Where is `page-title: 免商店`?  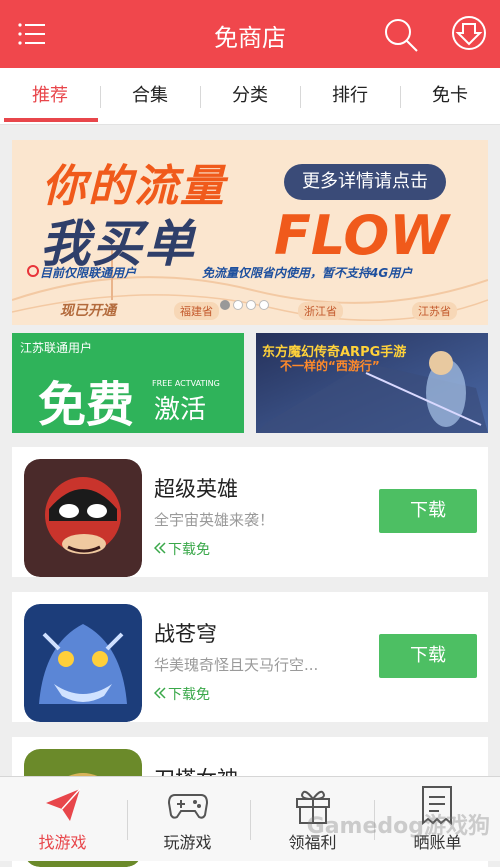
page-title: 免商店 is located at coordinates (250, 38).